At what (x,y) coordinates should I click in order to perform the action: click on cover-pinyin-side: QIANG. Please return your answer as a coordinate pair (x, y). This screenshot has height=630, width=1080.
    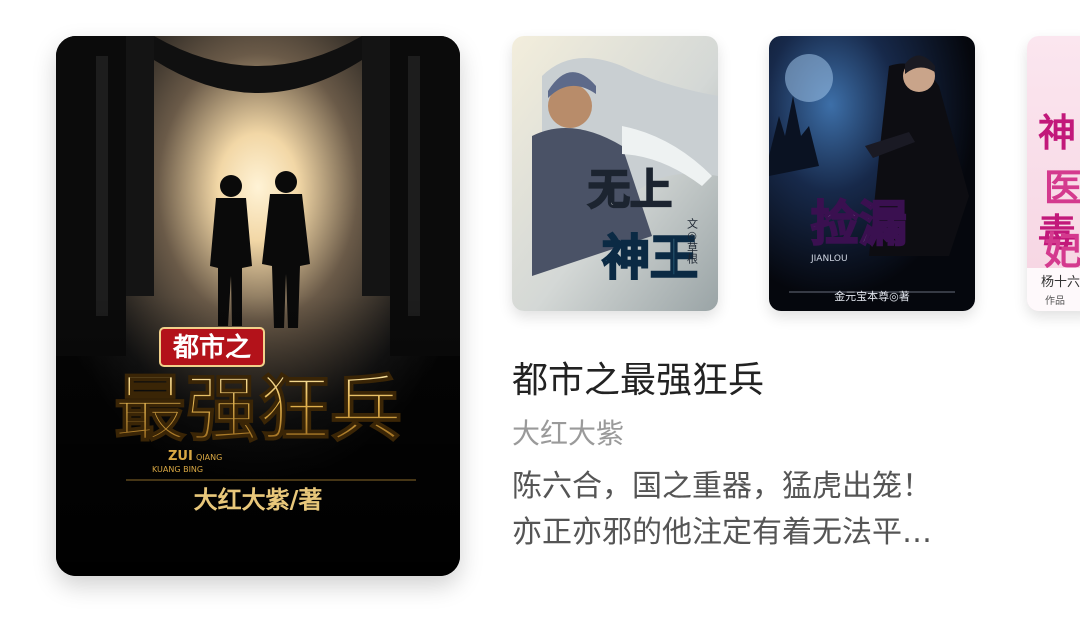
    Looking at the image, I should click on (209, 457).